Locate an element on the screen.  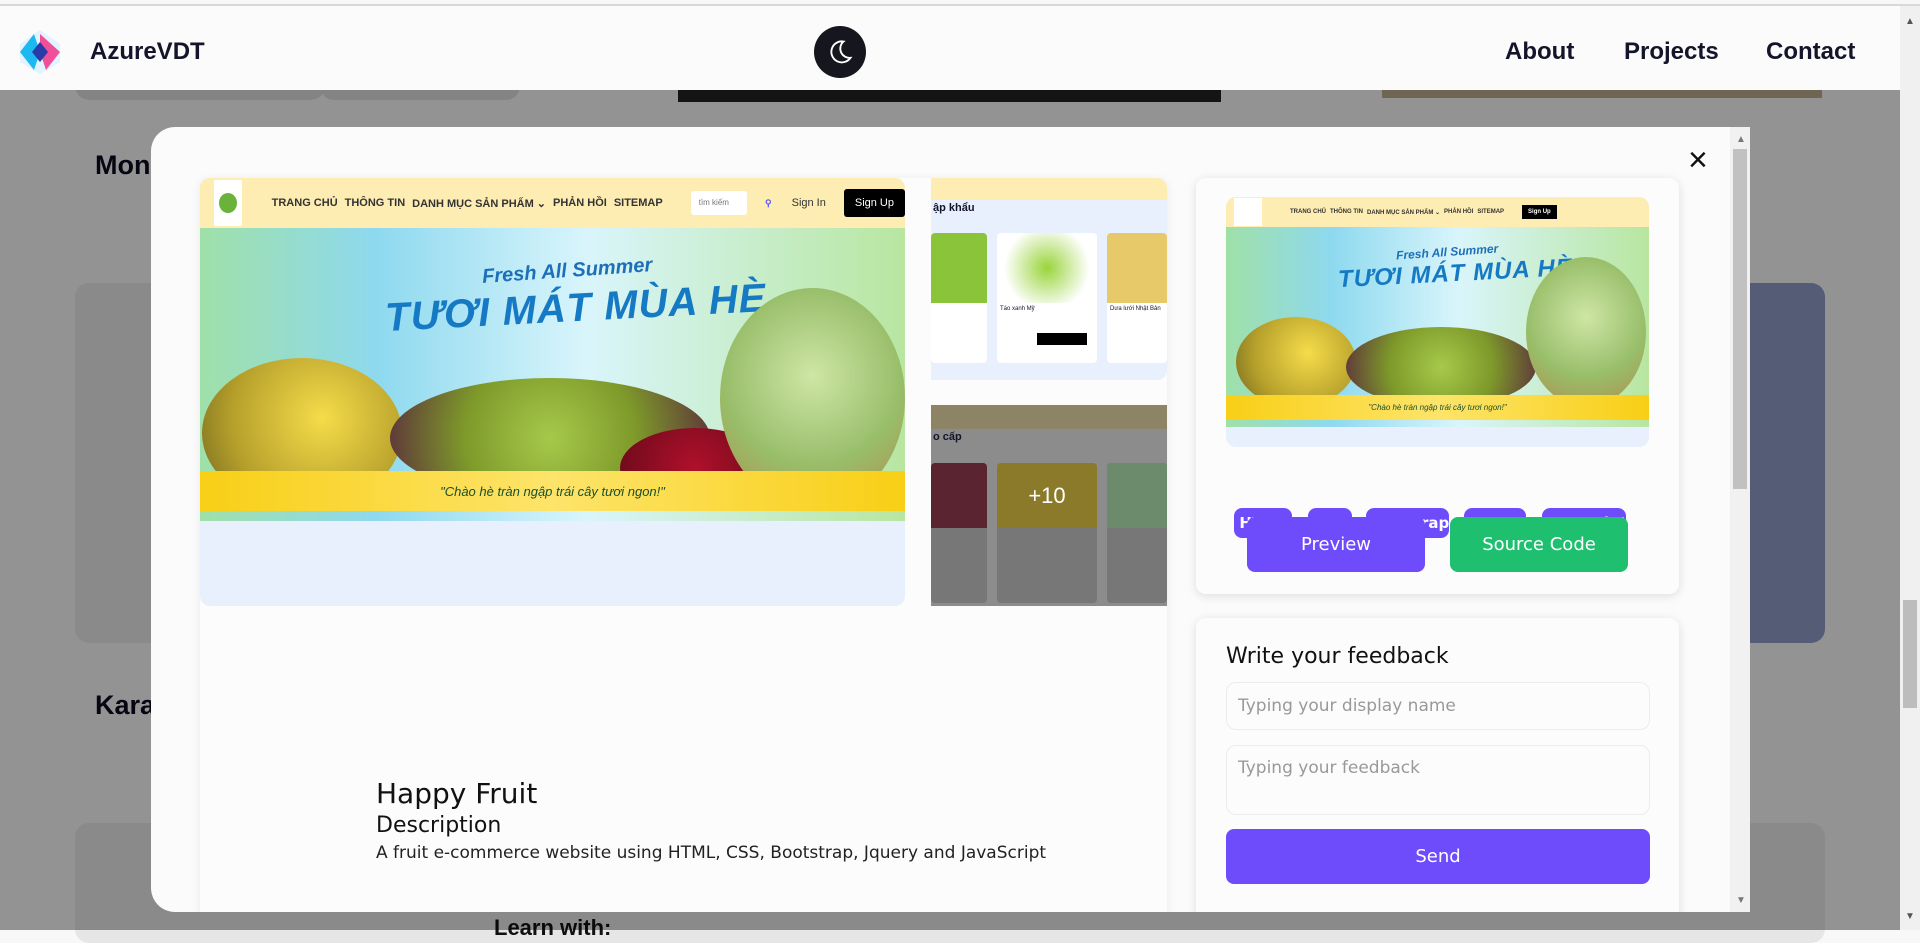
nav-about: About is located at coordinates (1539, 52).